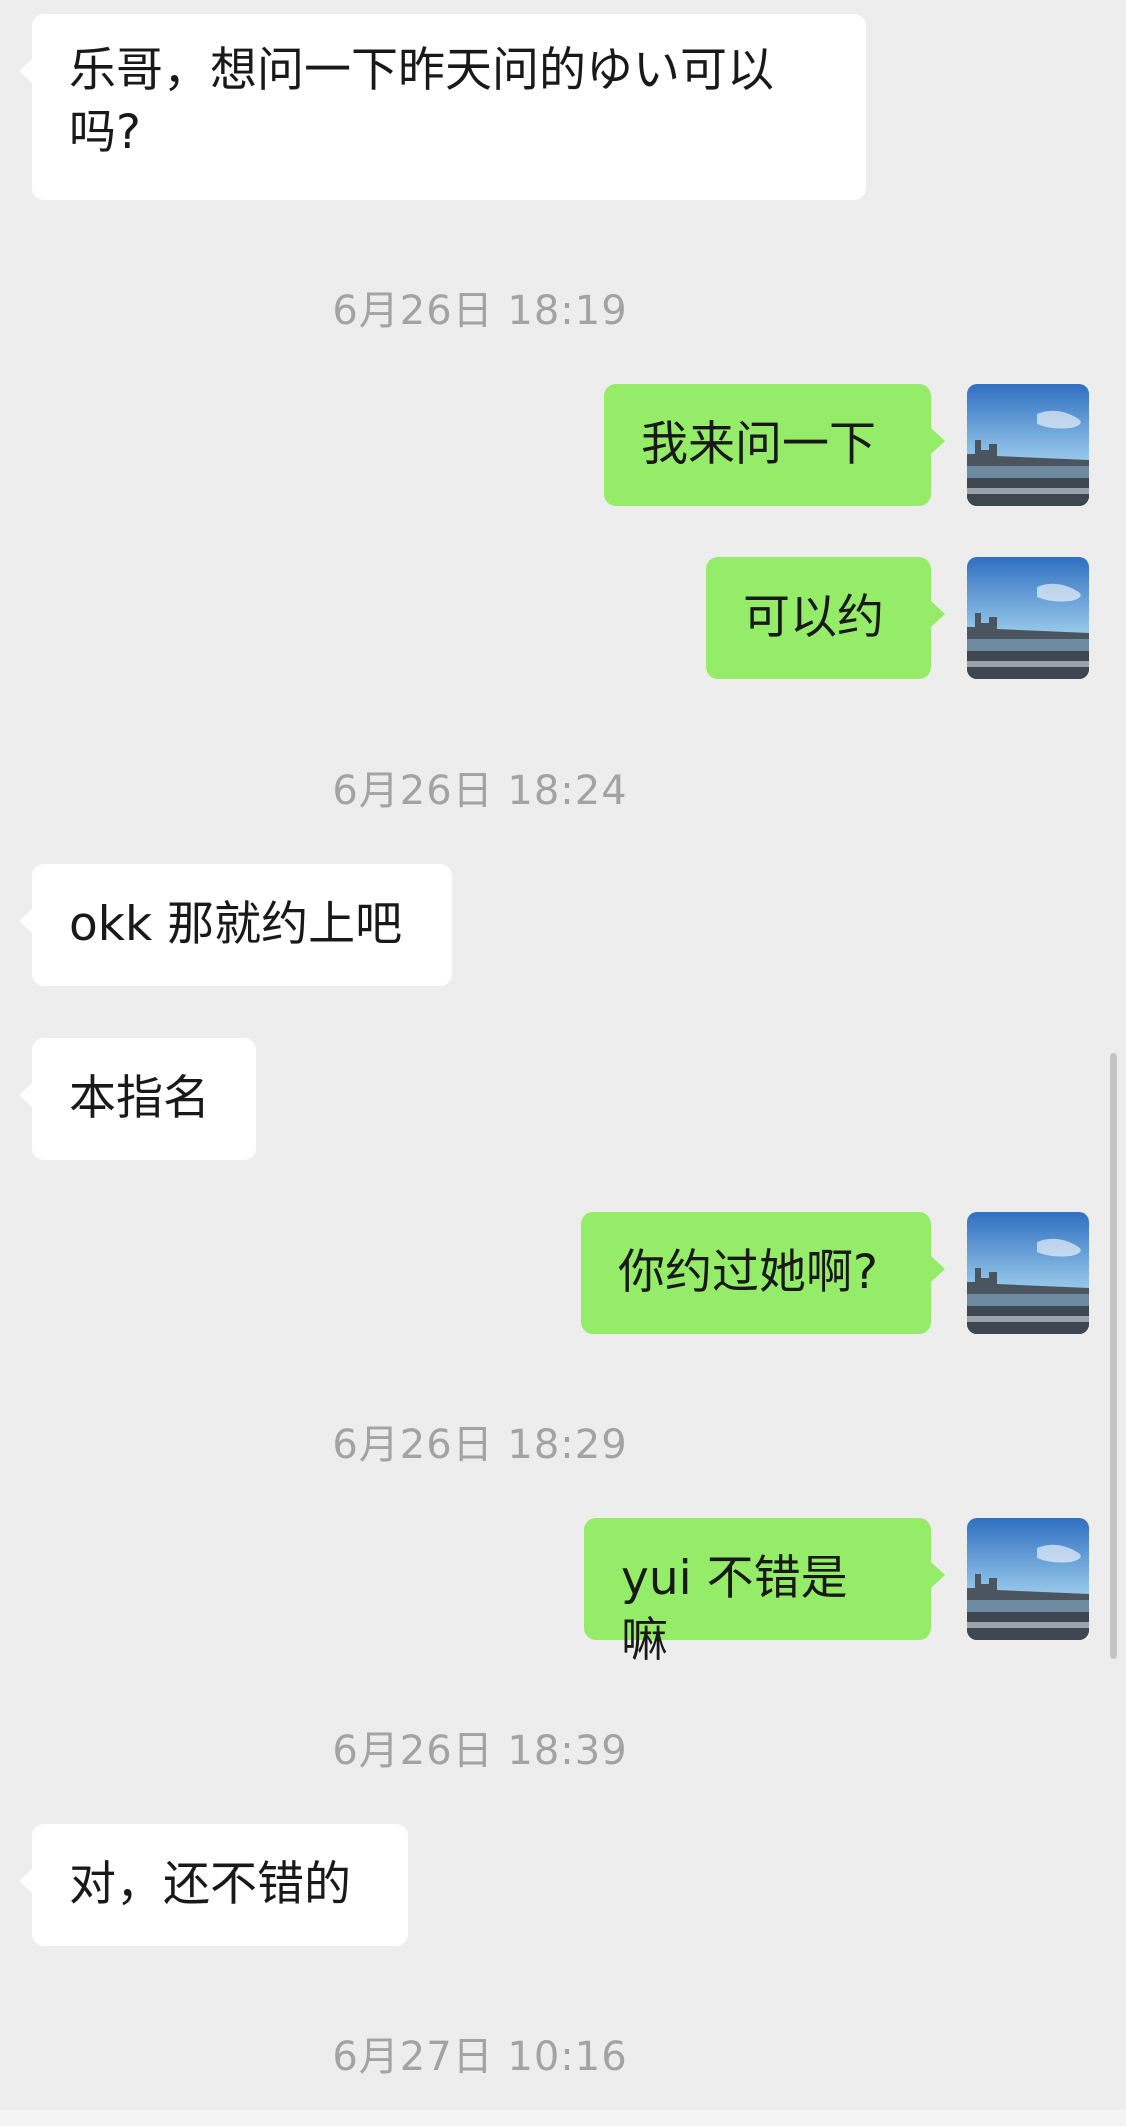 The image size is (1126, 2126). Describe the element at coordinates (764, 1593) in the screenshot. I see `message-bubble-outgoing: yui 不错是嘛` at that location.